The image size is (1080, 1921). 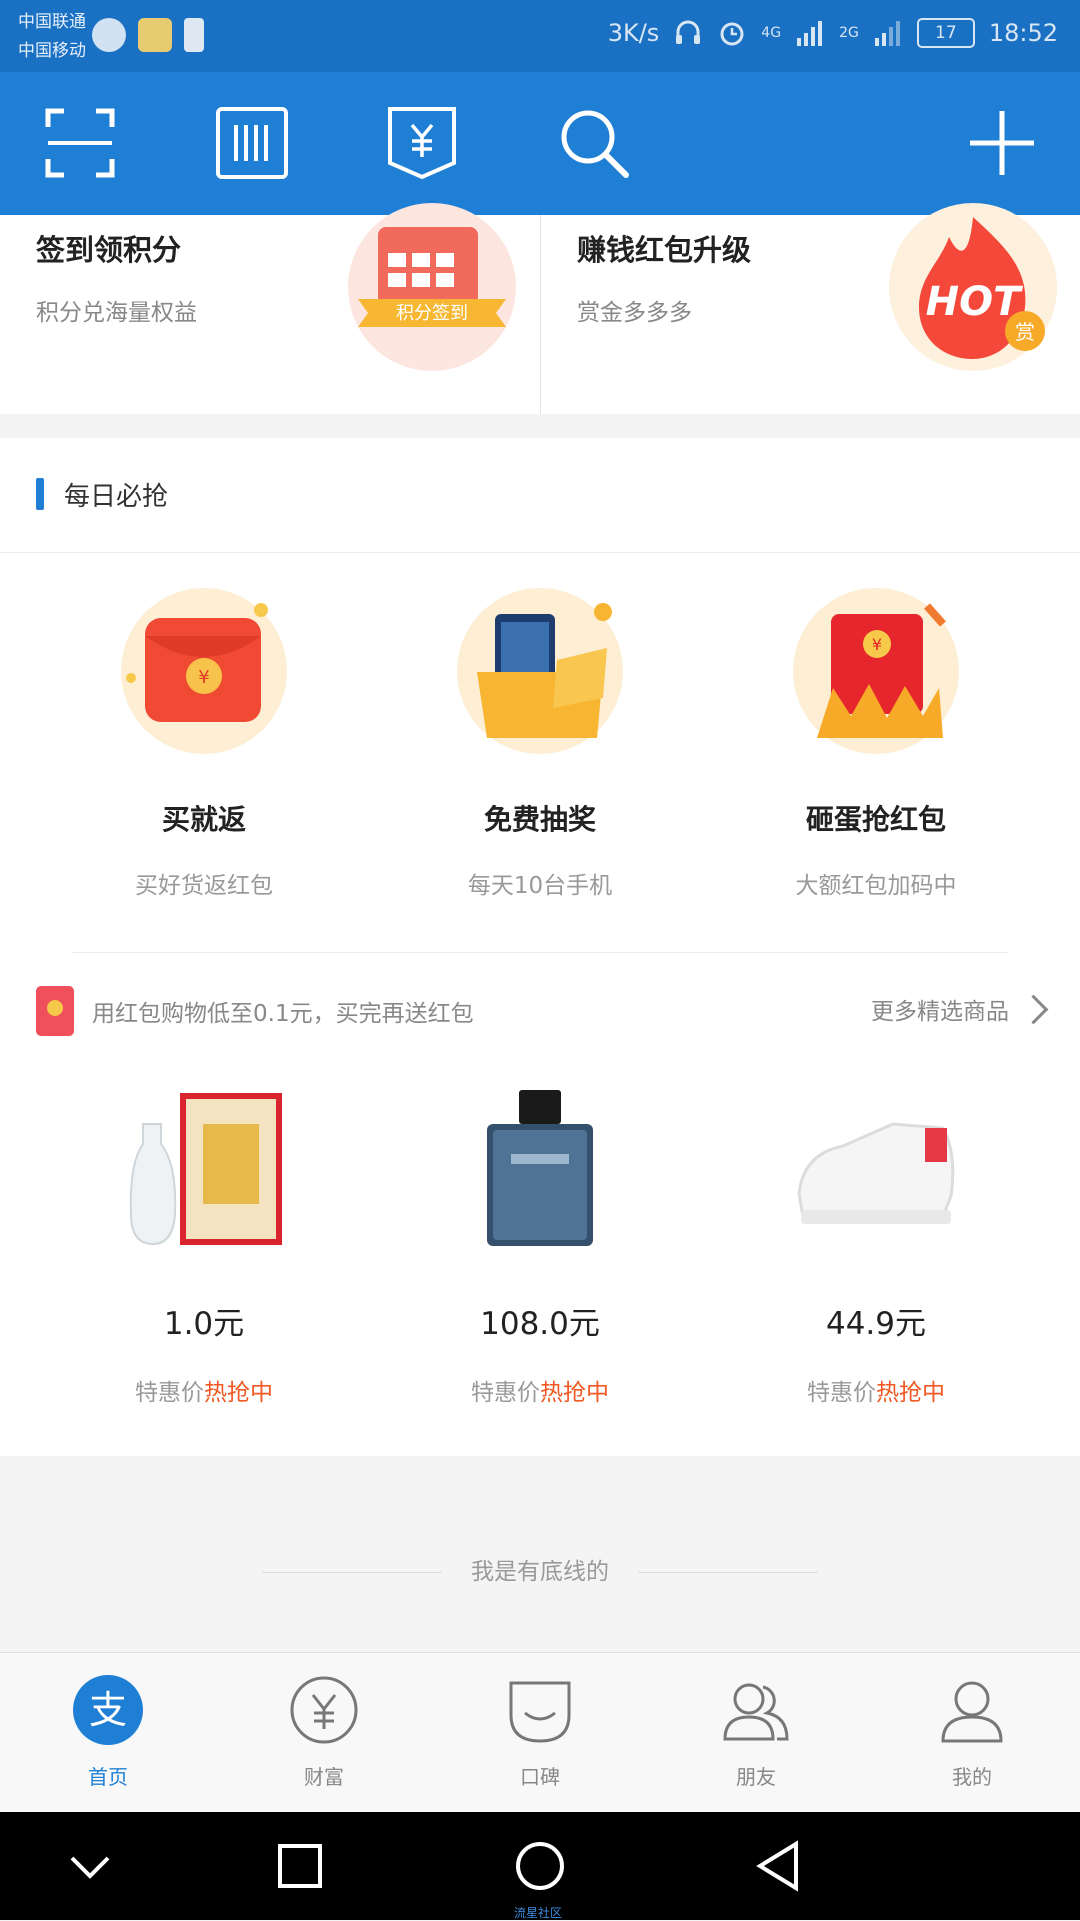 What do you see at coordinates (116, 313) in the screenshot?
I see `card-subtitle: 积分兑海量权益` at bounding box center [116, 313].